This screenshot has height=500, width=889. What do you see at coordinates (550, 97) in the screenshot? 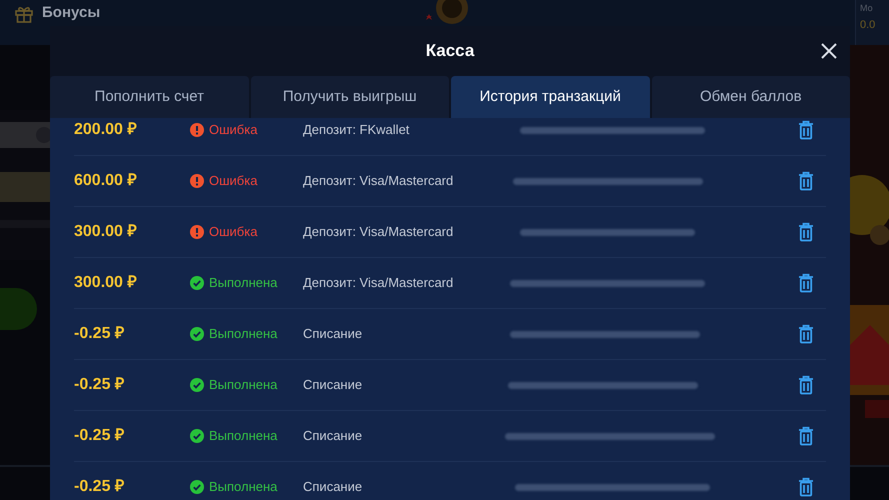
I see `tab: История транзакций` at bounding box center [550, 97].